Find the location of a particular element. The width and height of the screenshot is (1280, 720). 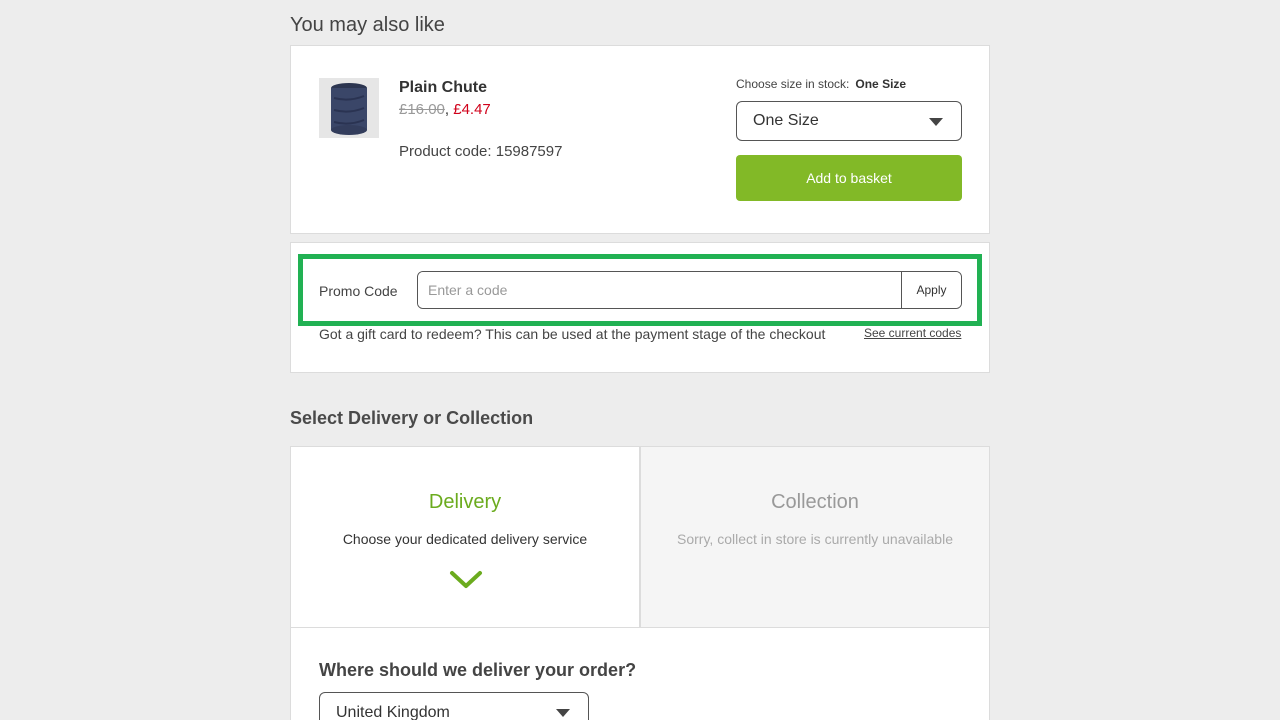

size-select-value: One Size is located at coordinates (786, 120).